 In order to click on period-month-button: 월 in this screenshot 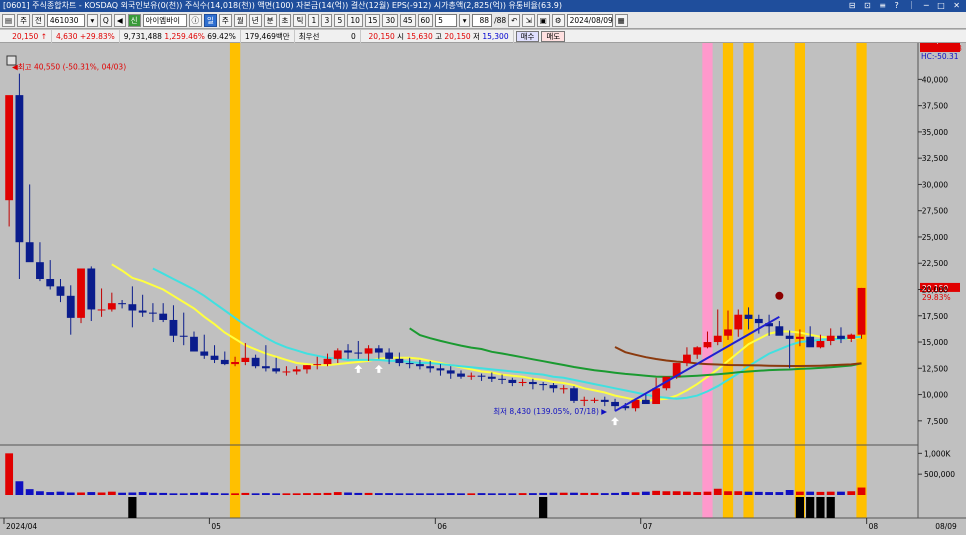, I will do `click(240, 20)`.